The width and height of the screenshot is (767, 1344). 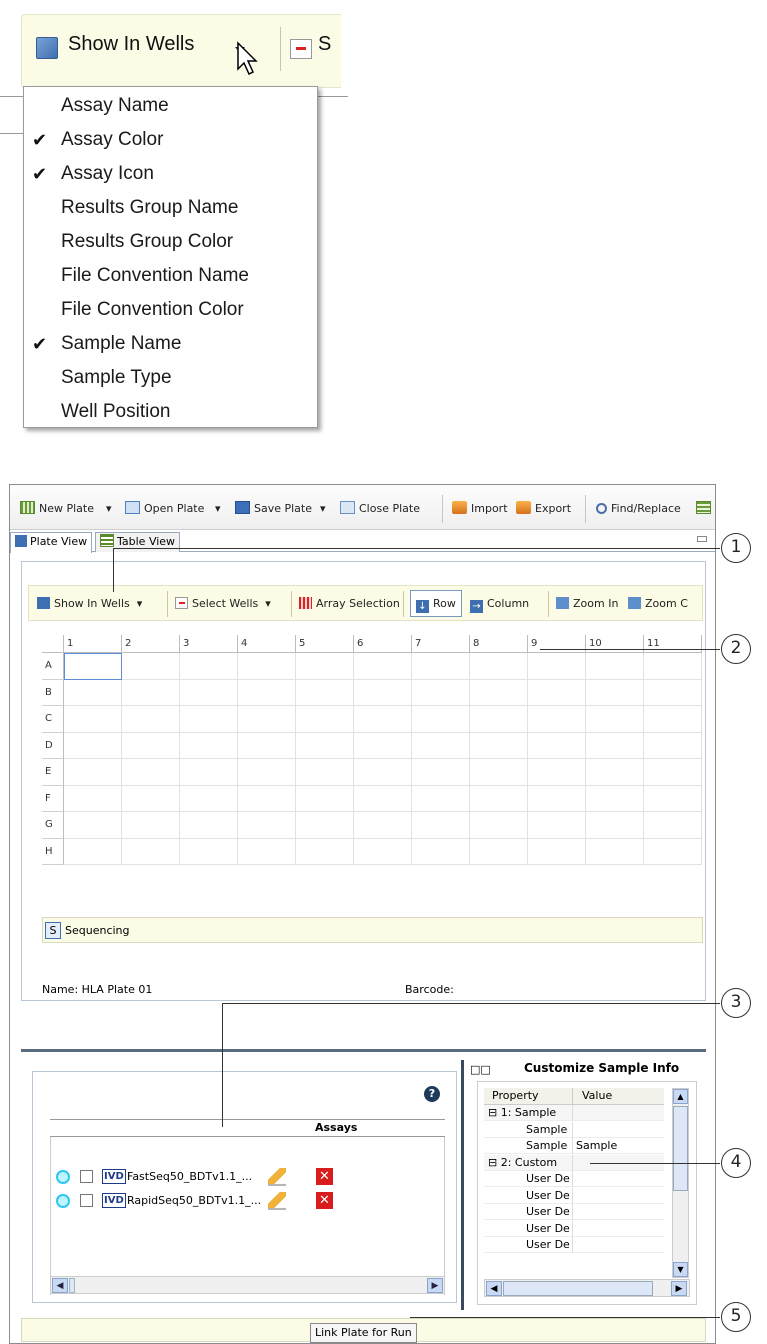 I want to click on tab-plate-view: Plate View, so click(x=51, y=542).